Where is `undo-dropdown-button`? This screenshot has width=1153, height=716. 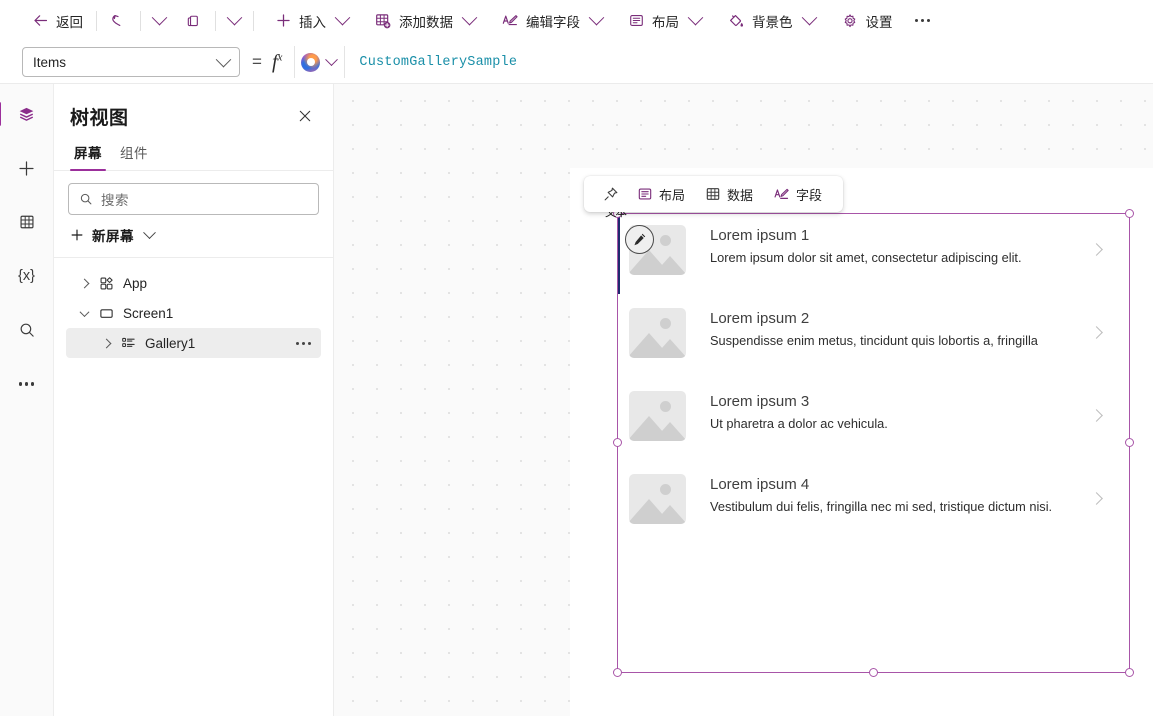 undo-dropdown-button is located at coordinates (159, 21).